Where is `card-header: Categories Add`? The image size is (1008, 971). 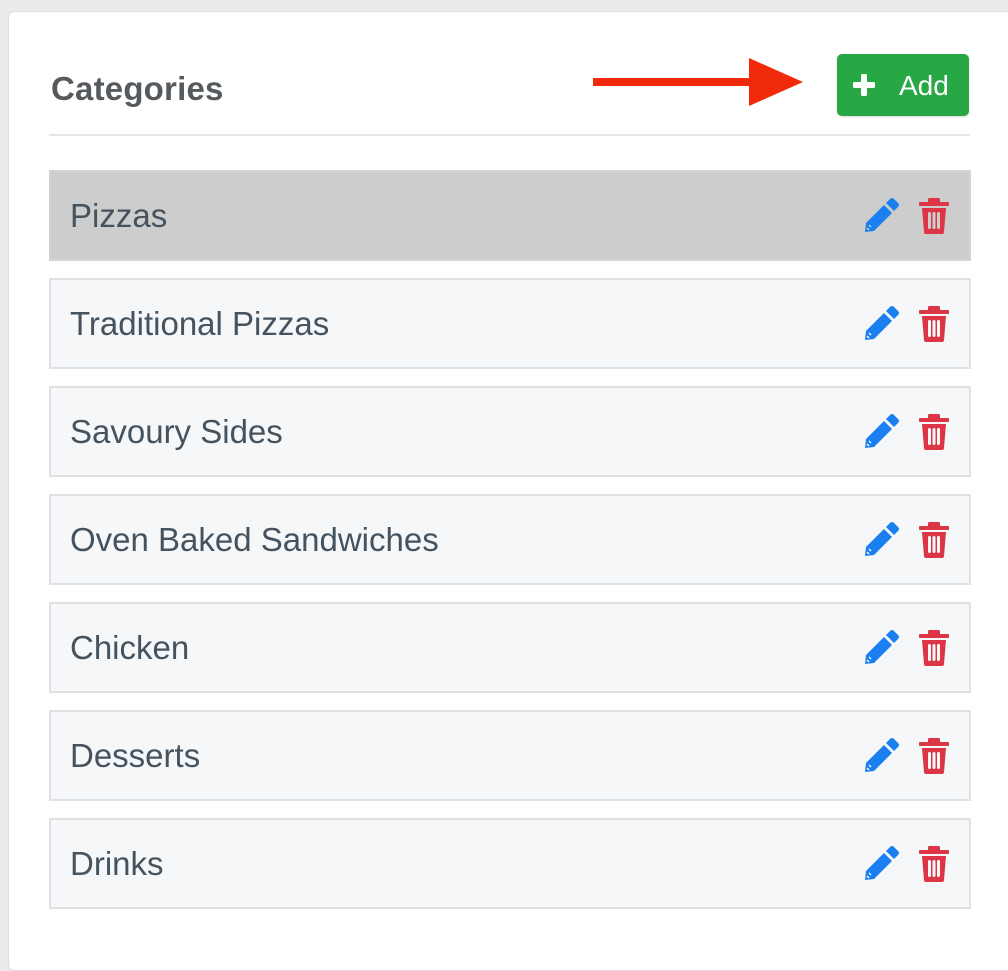 card-header: Categories Add is located at coordinates (509, 95).